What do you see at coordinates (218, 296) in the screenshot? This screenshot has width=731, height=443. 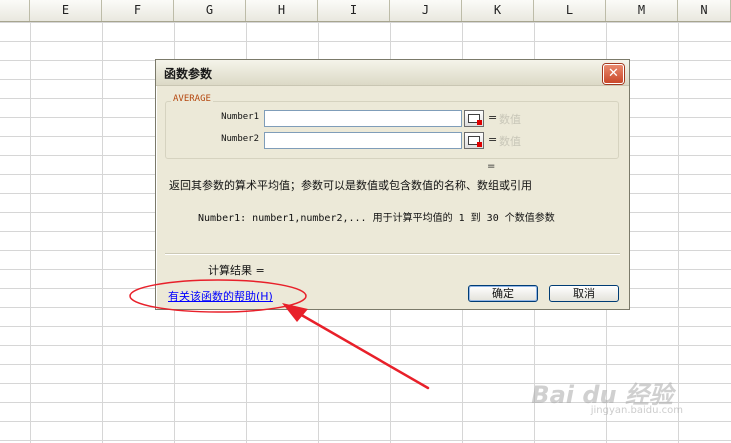 I see `highlight-ellipse` at bounding box center [218, 296].